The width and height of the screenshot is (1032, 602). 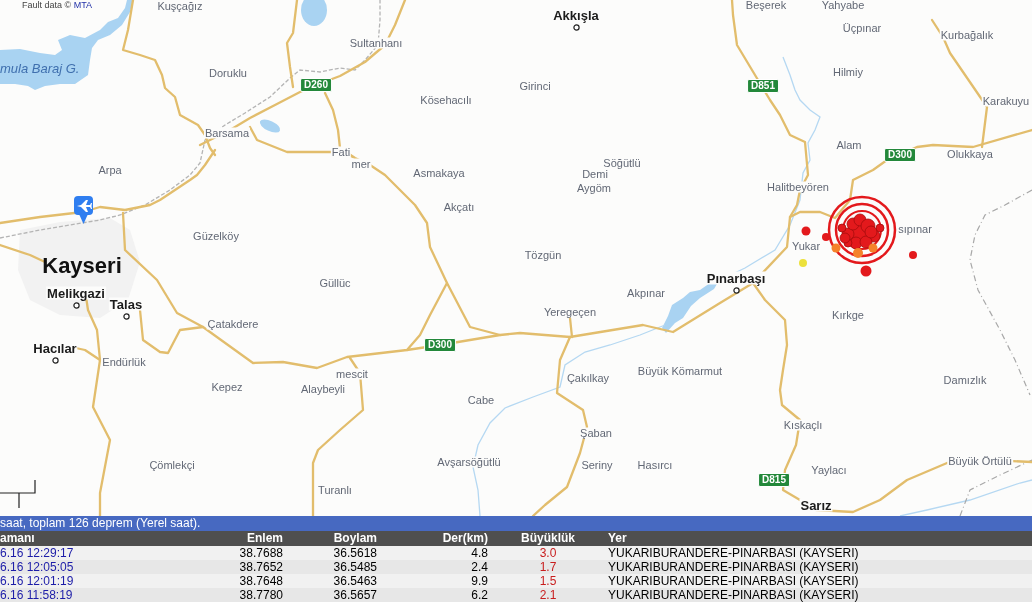 I want to click on table-cell-text: 1.5, so click(x=548, y=581).